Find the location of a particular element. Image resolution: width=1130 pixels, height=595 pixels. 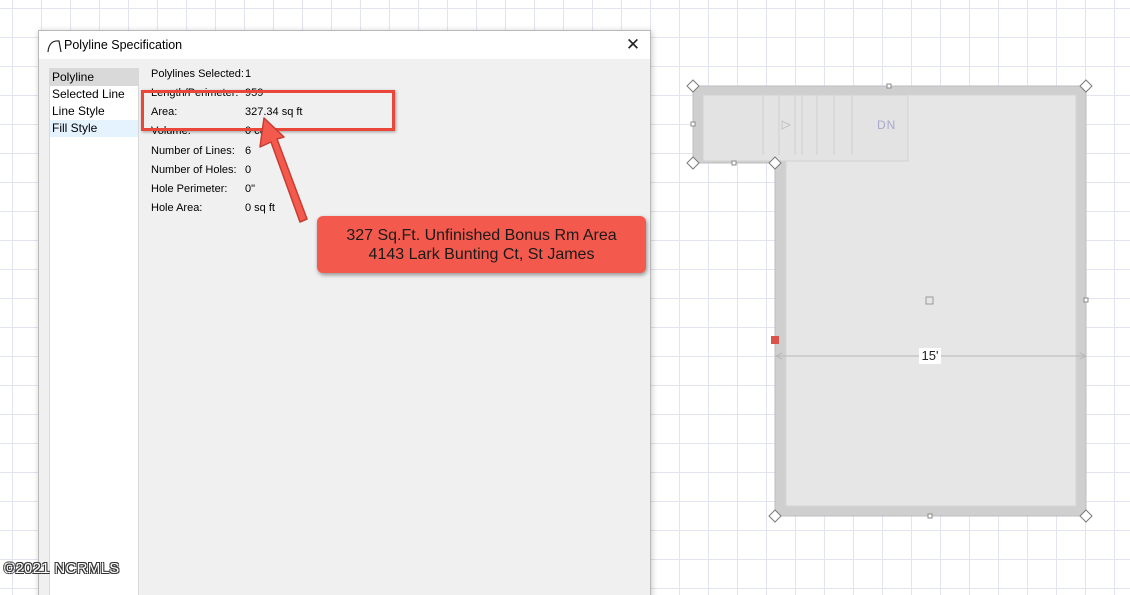

dialog-titlebar: Polyline Specification ✕ is located at coordinates (344, 45).